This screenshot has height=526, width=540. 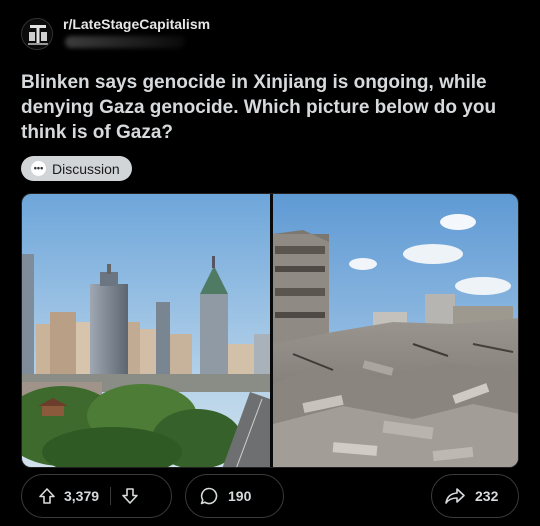 What do you see at coordinates (455, 496) in the screenshot?
I see `share-arrow-icon` at bounding box center [455, 496].